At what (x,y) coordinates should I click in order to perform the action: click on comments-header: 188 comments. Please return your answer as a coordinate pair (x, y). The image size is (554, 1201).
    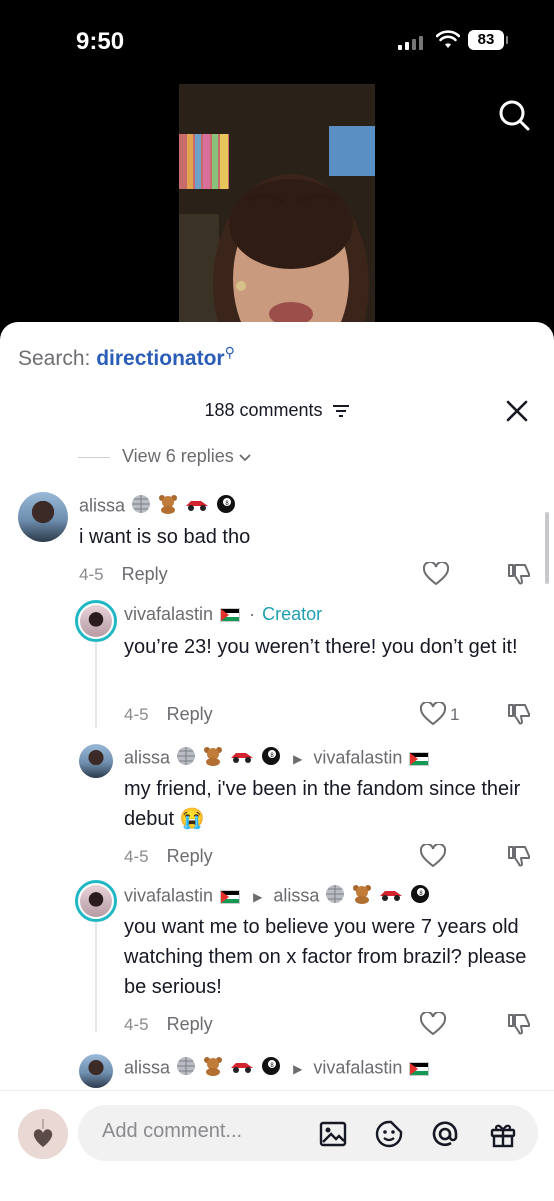
    Looking at the image, I should click on (277, 410).